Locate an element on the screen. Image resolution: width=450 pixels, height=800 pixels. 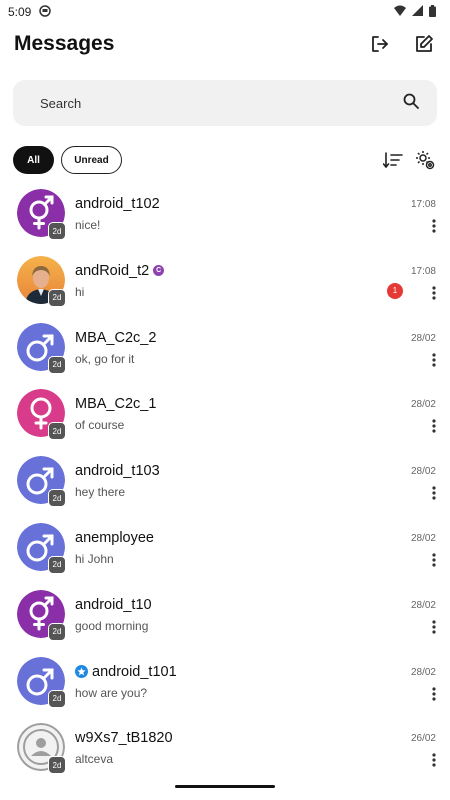
signal-icon is located at coordinates (417, 12).